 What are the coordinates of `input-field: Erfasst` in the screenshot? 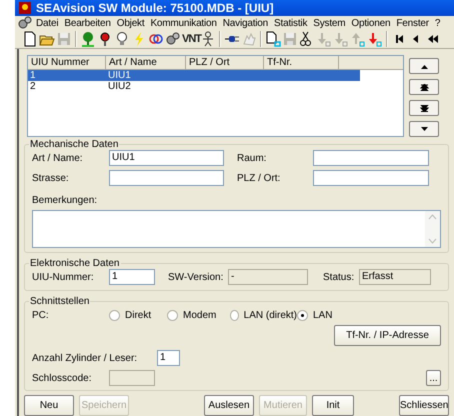 It's located at (395, 277).